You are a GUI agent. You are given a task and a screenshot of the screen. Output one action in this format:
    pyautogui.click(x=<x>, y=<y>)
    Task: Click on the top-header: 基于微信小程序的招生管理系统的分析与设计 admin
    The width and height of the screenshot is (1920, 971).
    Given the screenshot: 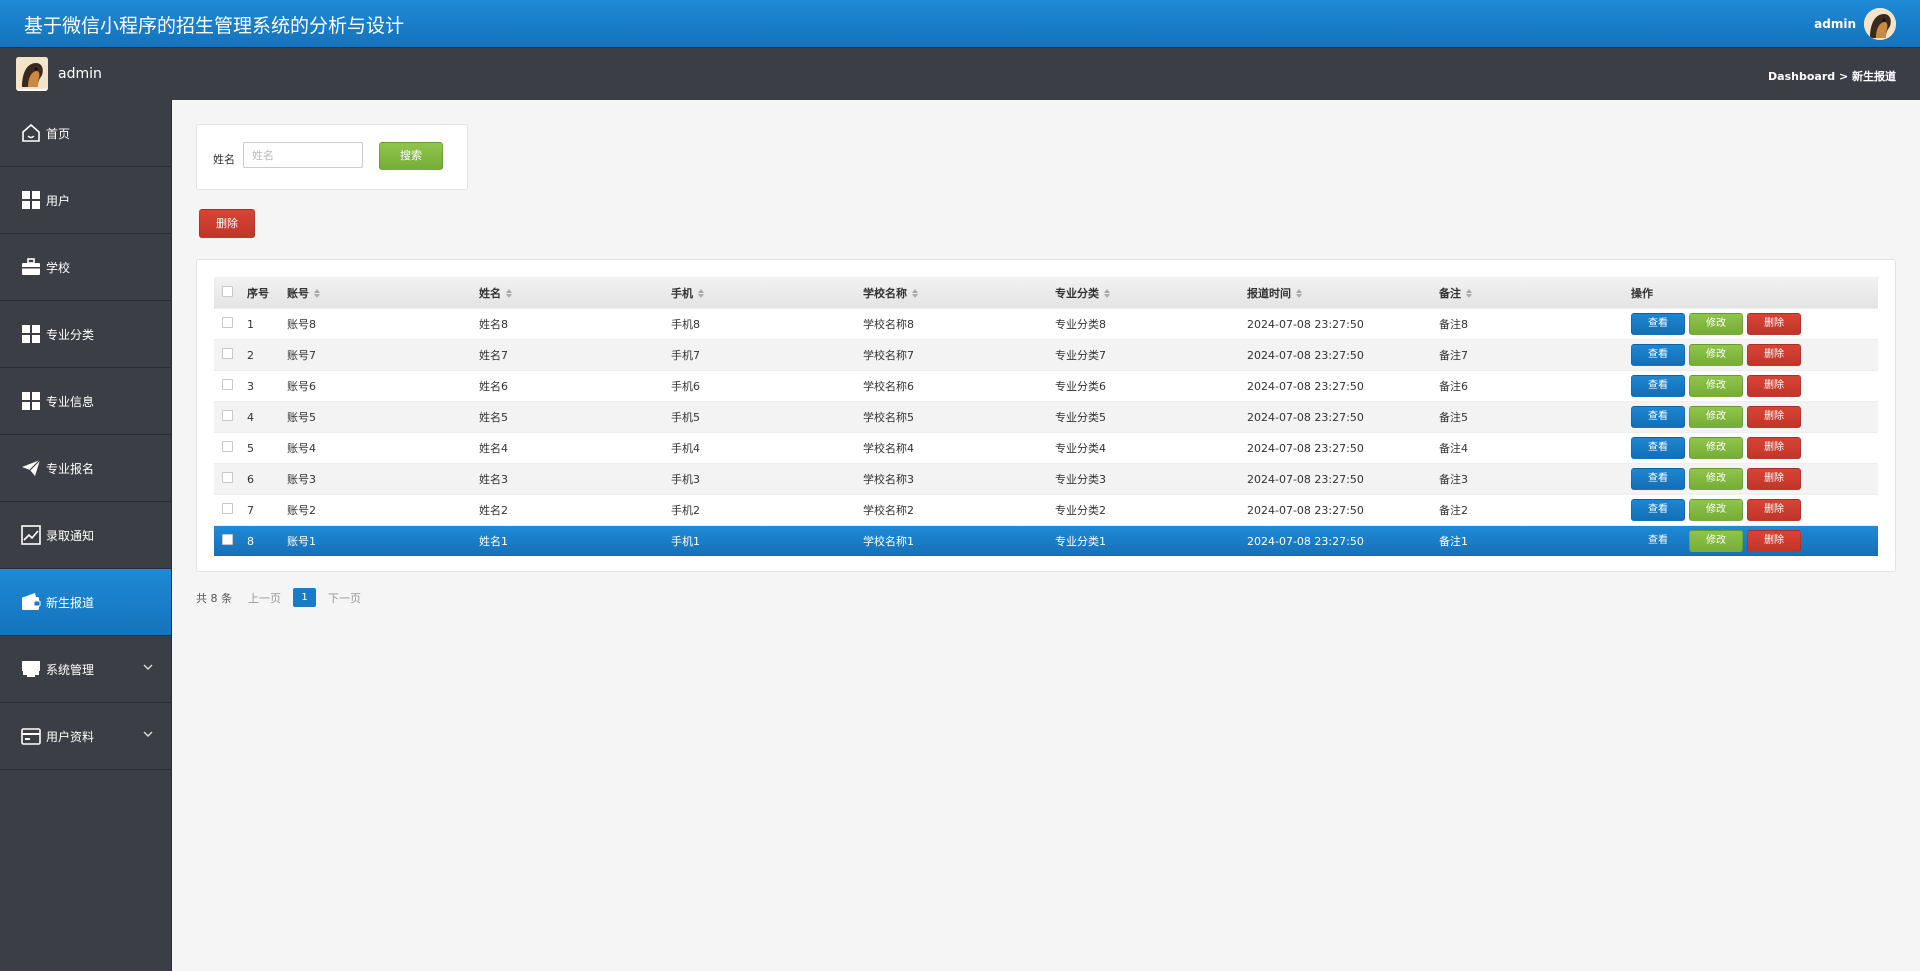 What is the action you would take?
    pyautogui.click(x=960, y=23)
    